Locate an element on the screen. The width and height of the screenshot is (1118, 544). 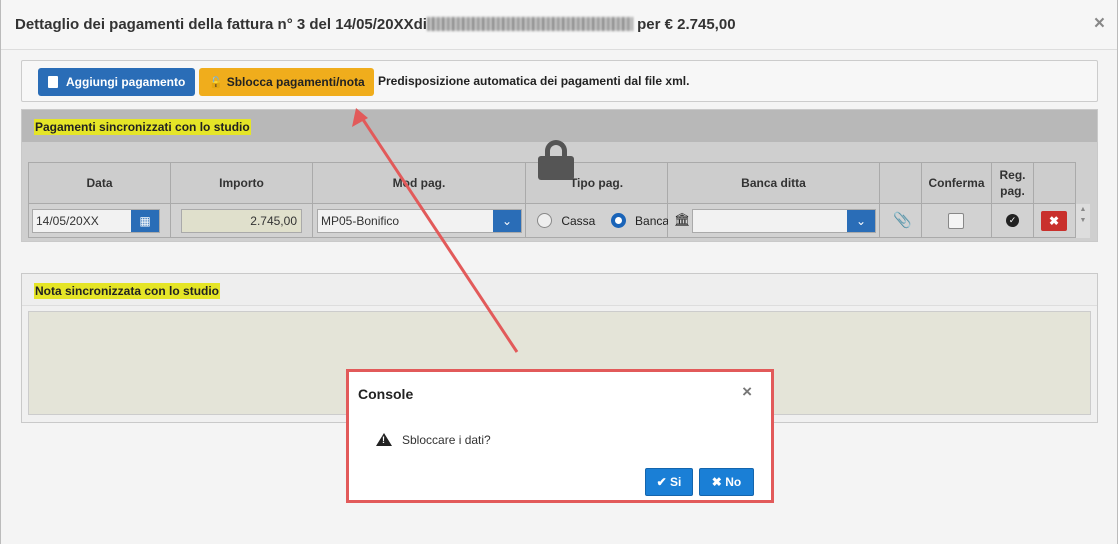
lock-icon is located at coordinates (556, 160).